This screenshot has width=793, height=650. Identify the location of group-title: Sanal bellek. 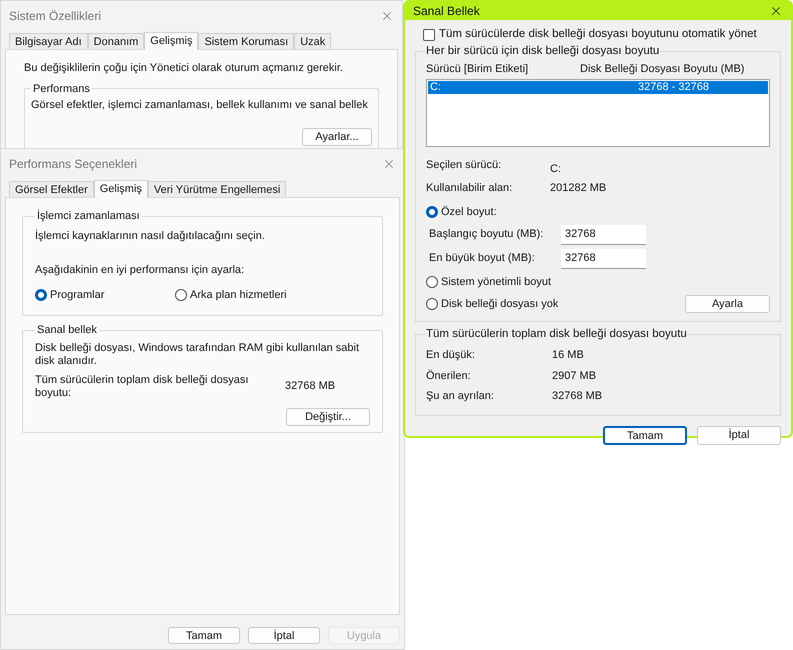
(67, 330).